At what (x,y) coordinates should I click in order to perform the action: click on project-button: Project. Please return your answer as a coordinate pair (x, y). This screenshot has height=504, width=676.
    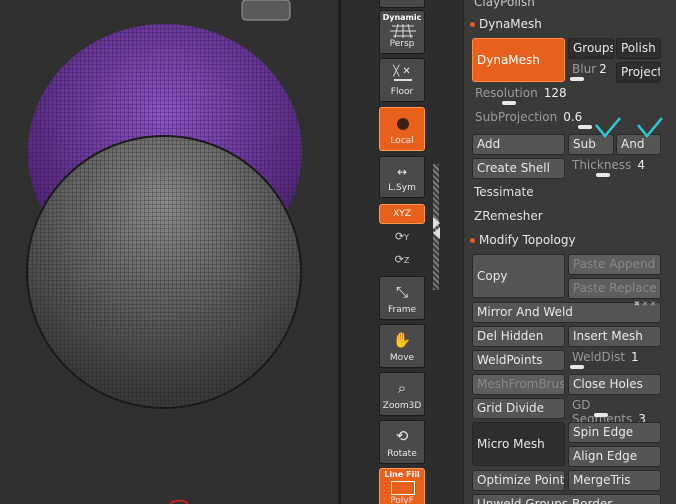
    Looking at the image, I should click on (638, 72).